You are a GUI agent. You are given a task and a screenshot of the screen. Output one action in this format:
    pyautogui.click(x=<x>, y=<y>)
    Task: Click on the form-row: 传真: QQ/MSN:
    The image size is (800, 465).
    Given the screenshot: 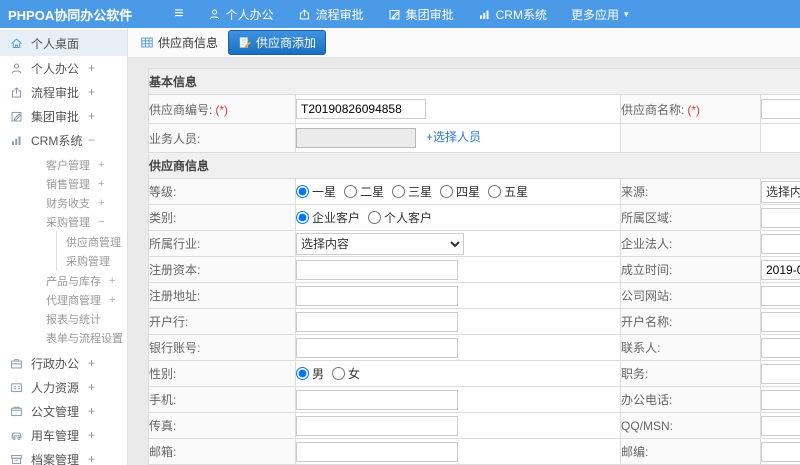 What is the action you would take?
    pyautogui.click(x=474, y=425)
    